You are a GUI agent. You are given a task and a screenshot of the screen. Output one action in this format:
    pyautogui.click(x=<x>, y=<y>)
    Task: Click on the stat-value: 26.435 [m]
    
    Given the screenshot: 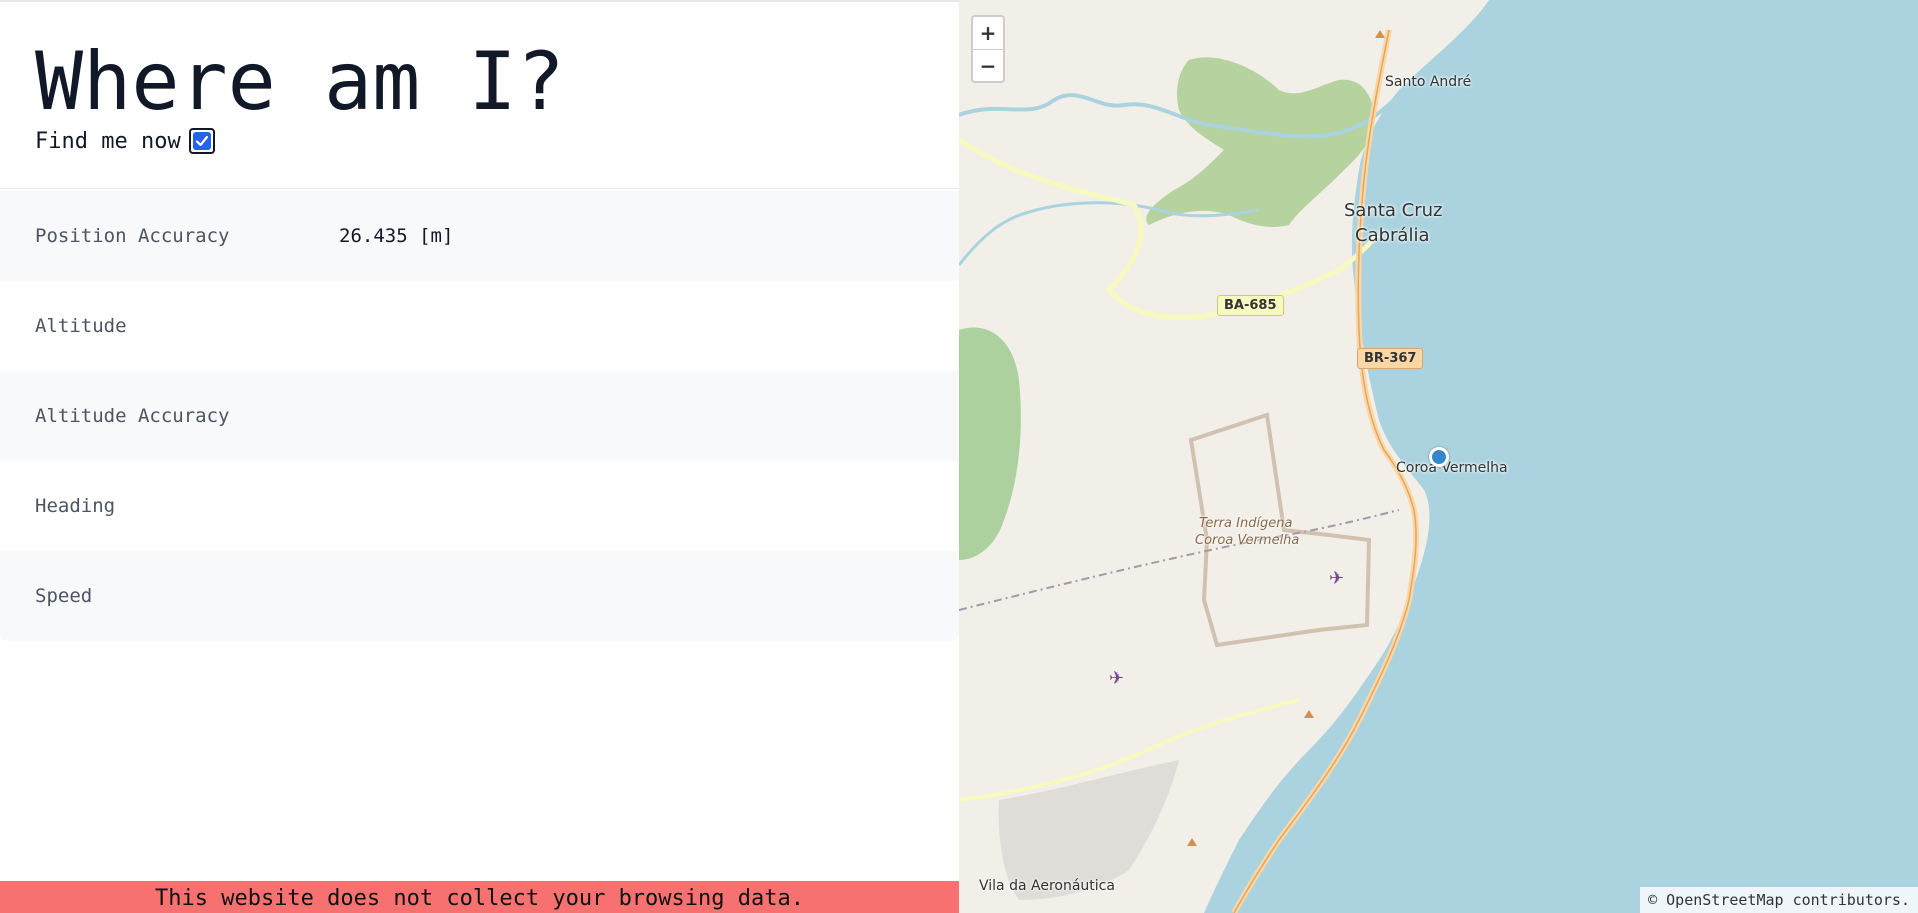 What is the action you would take?
    pyautogui.click(x=396, y=236)
    